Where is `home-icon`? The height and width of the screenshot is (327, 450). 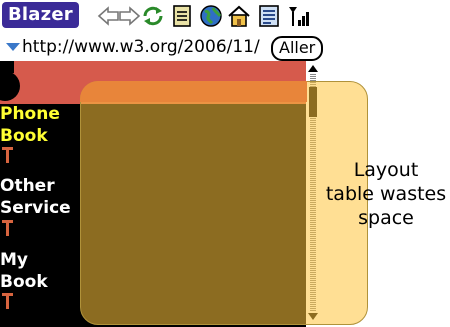 home-icon is located at coordinates (239, 16).